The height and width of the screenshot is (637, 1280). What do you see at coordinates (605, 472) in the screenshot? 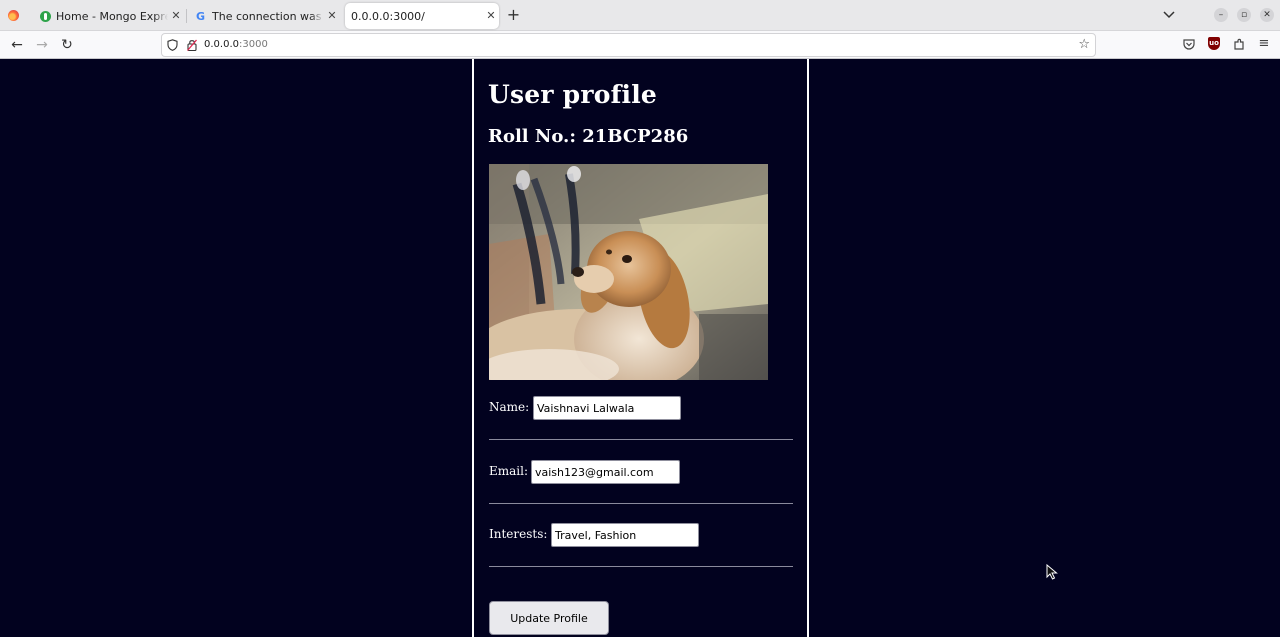
I see `email-input: vaish123@gmail.com` at bounding box center [605, 472].